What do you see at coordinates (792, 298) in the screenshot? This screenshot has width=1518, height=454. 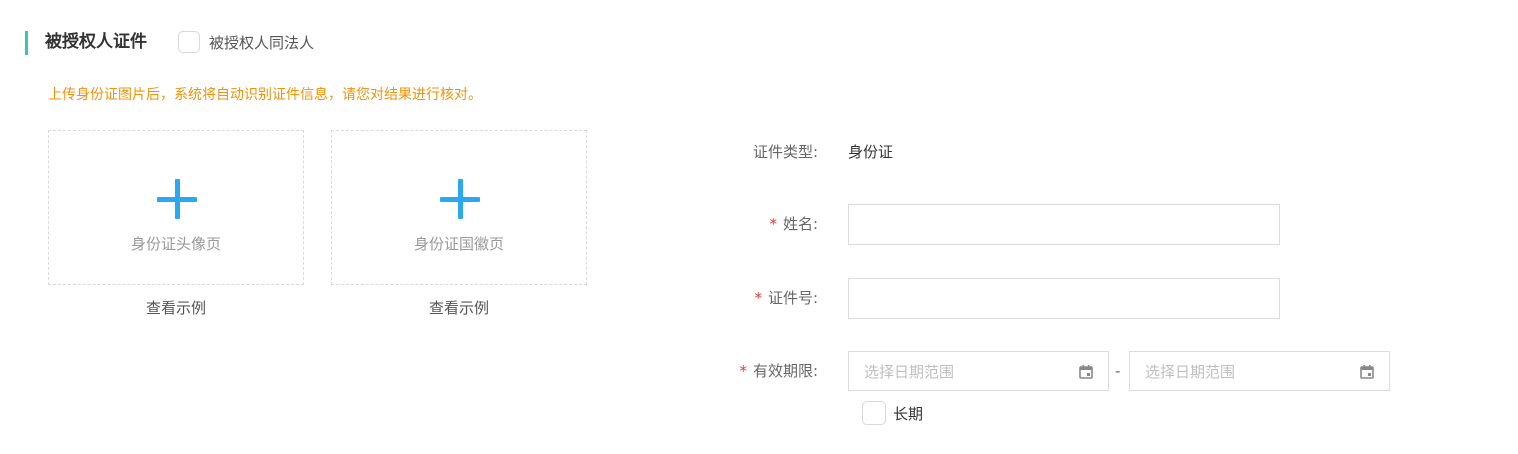 I see `id-number-label-text: 证件号:` at bounding box center [792, 298].